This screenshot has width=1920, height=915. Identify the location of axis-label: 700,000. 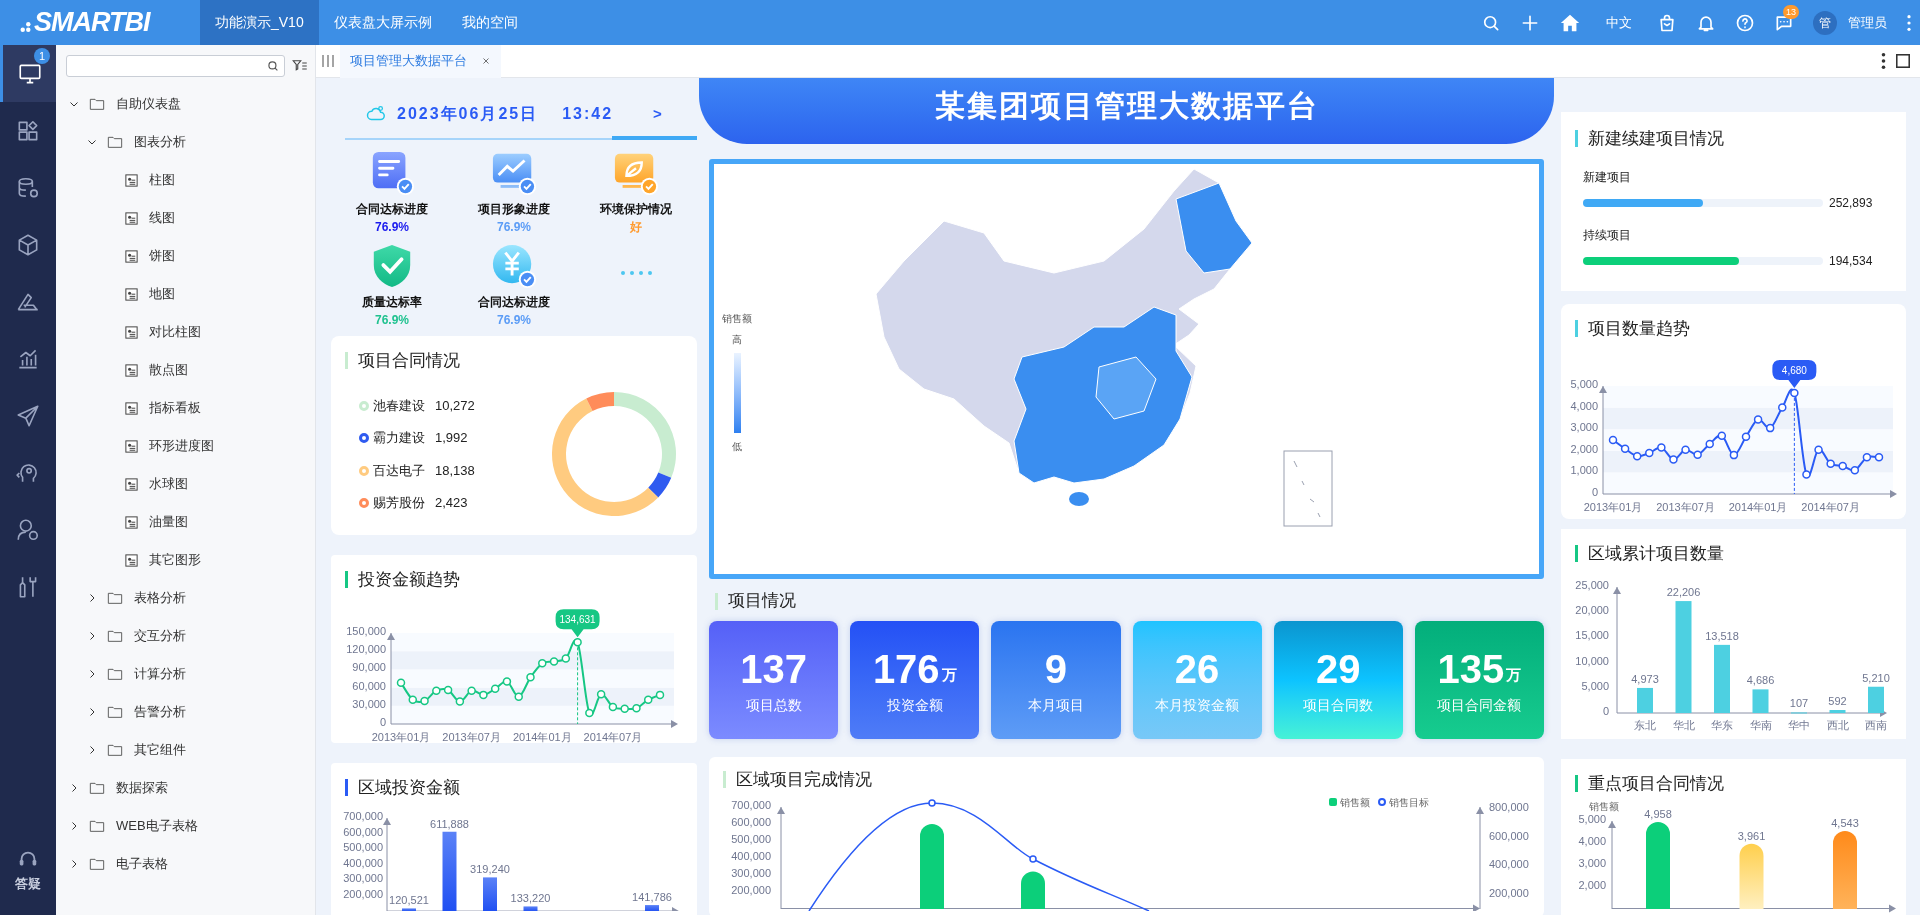
(363, 815).